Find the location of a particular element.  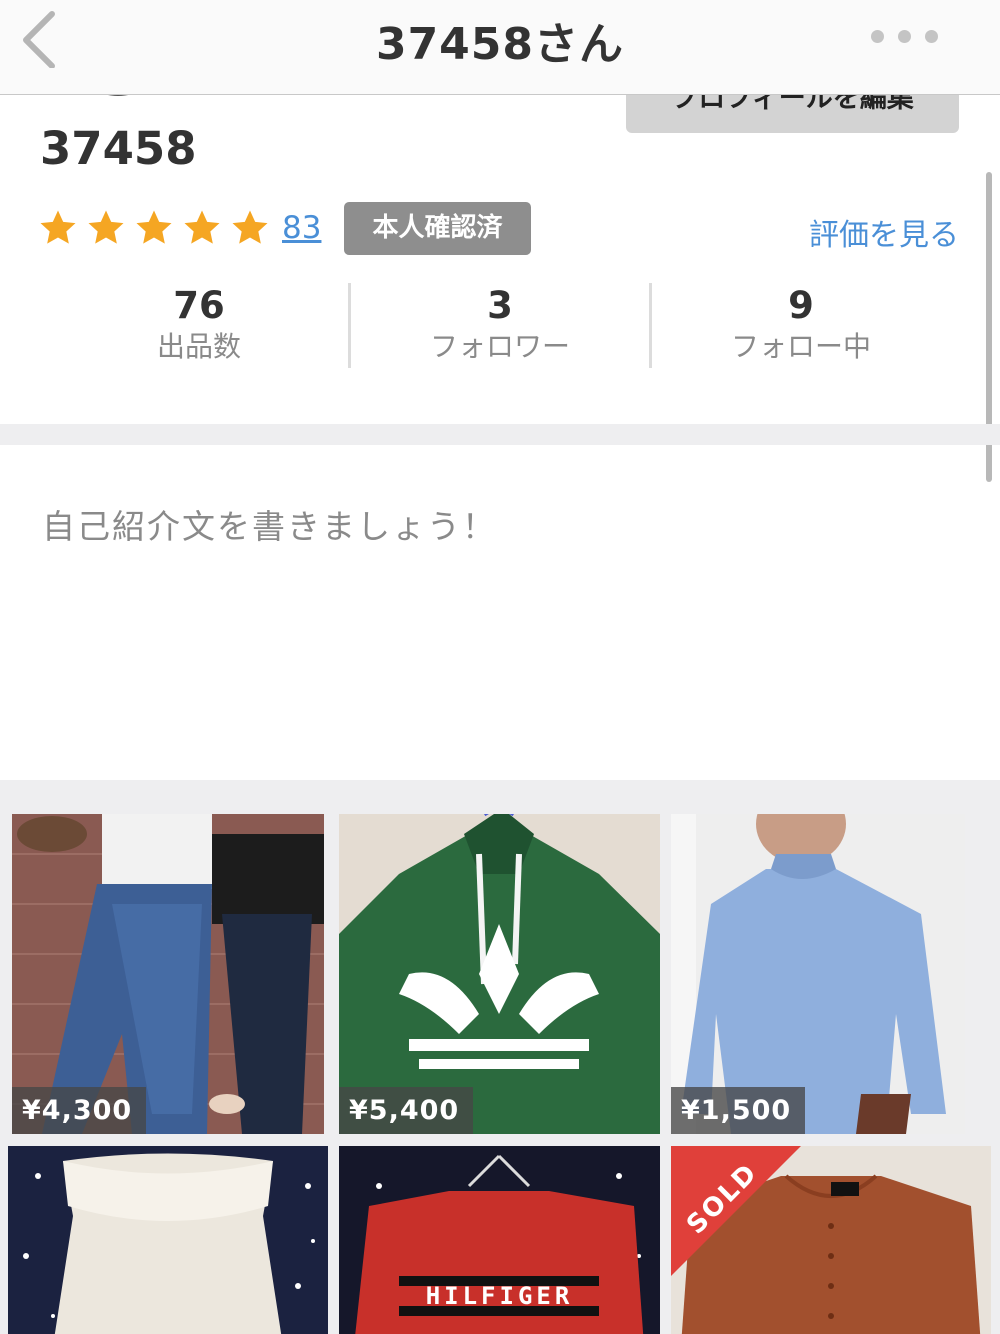

stat-label: フォロワー is located at coordinates (499, 346).